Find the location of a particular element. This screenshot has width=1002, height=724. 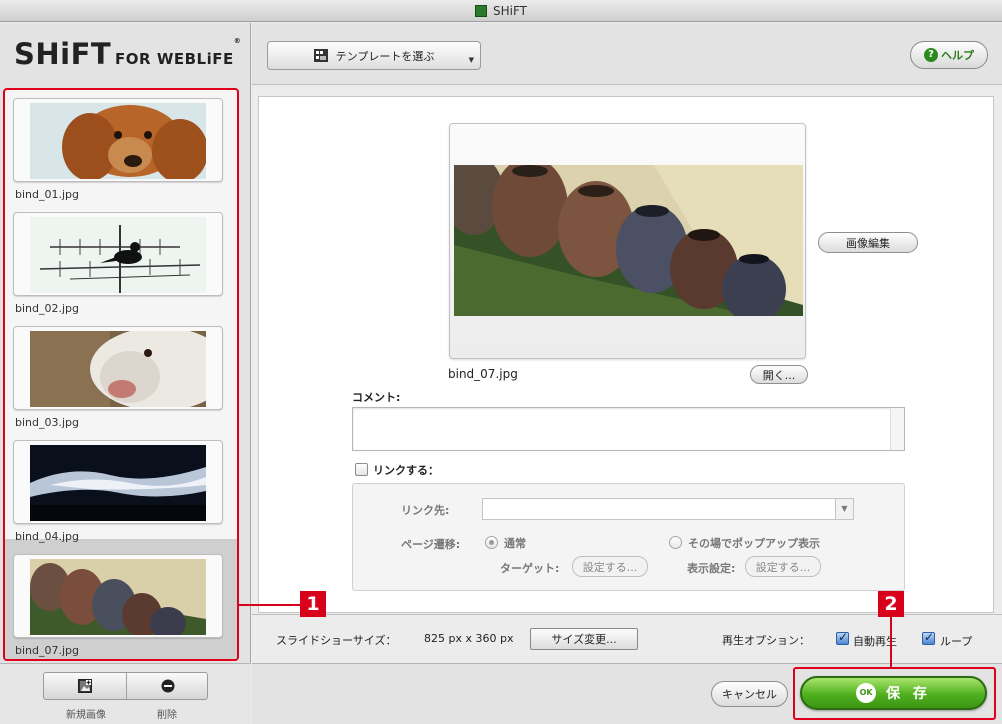

image-actions: 新規画像 削除 is located at coordinates (125, 693).